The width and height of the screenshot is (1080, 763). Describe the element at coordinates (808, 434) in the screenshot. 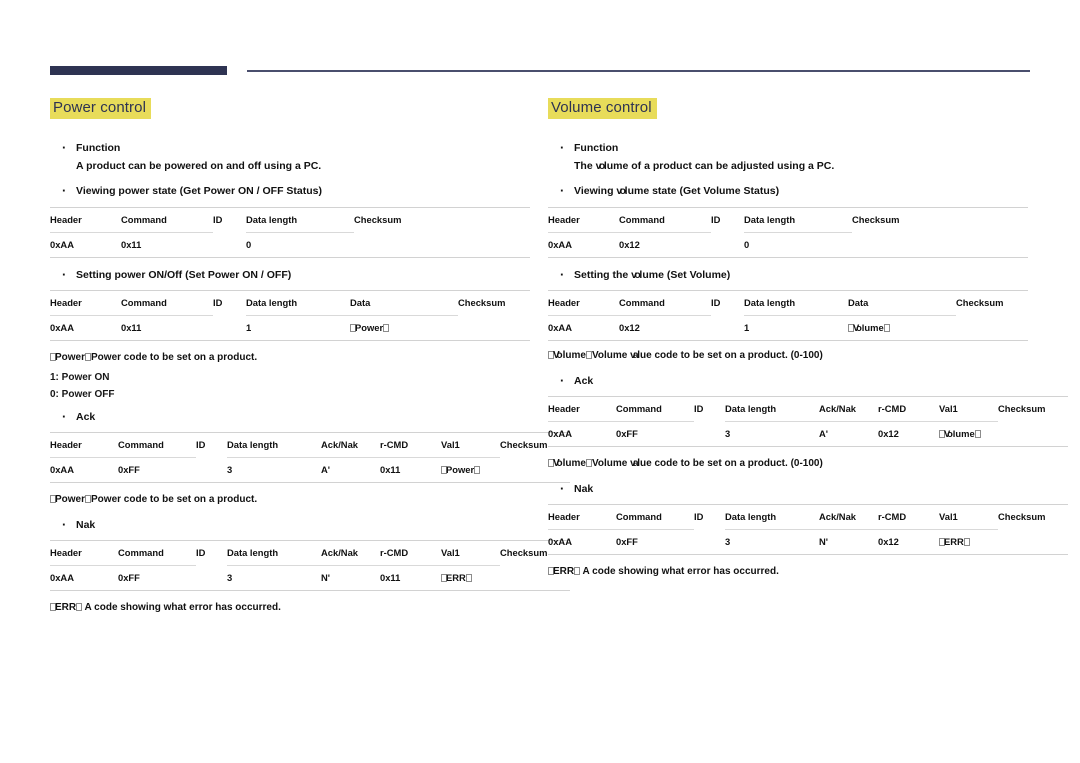

I see `table-row: 0xAA 0xFF 3 A' 0x12 Volume` at that location.